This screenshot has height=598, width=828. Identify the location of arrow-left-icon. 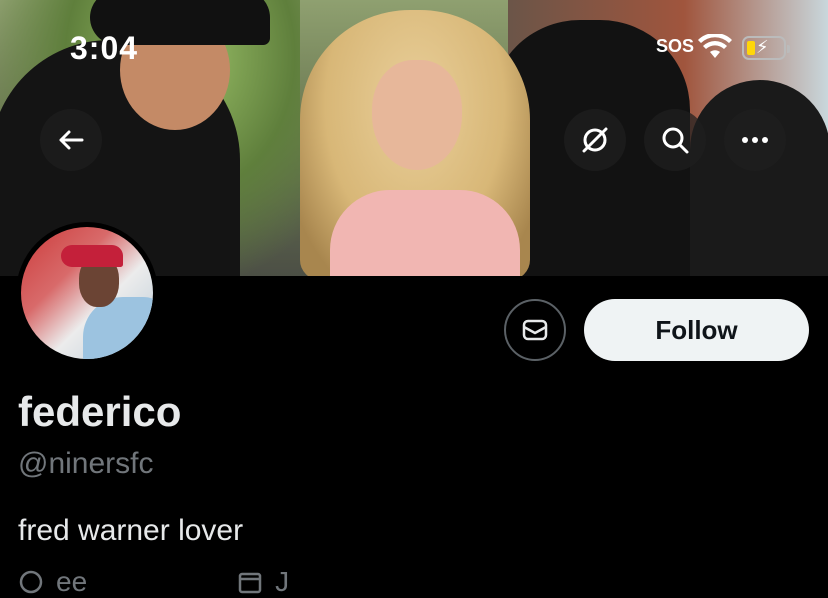
(71, 140).